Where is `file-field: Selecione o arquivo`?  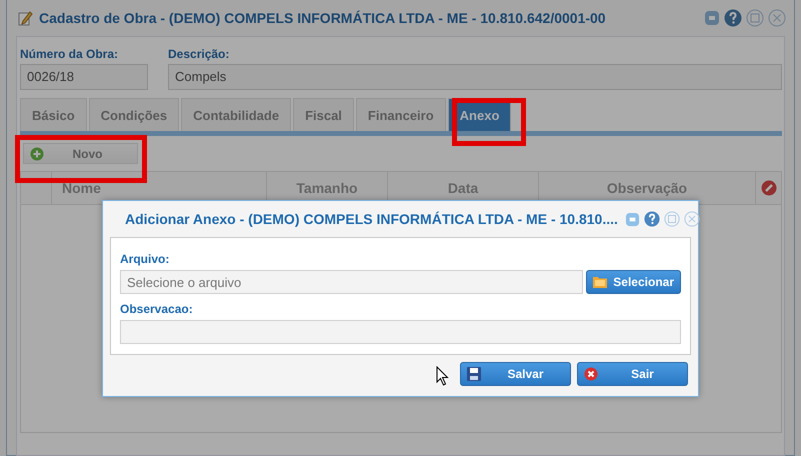 file-field: Selecione o arquivo is located at coordinates (352, 282).